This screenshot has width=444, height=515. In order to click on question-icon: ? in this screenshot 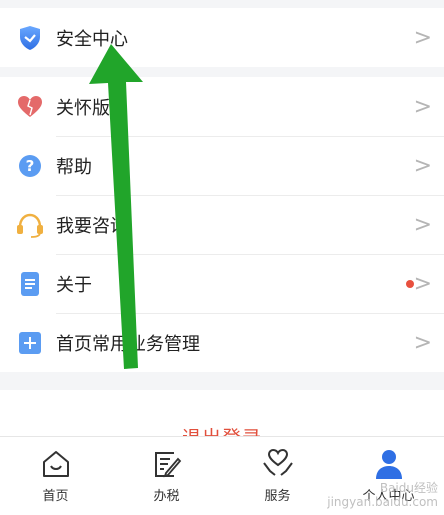, I will do `click(30, 166)`.